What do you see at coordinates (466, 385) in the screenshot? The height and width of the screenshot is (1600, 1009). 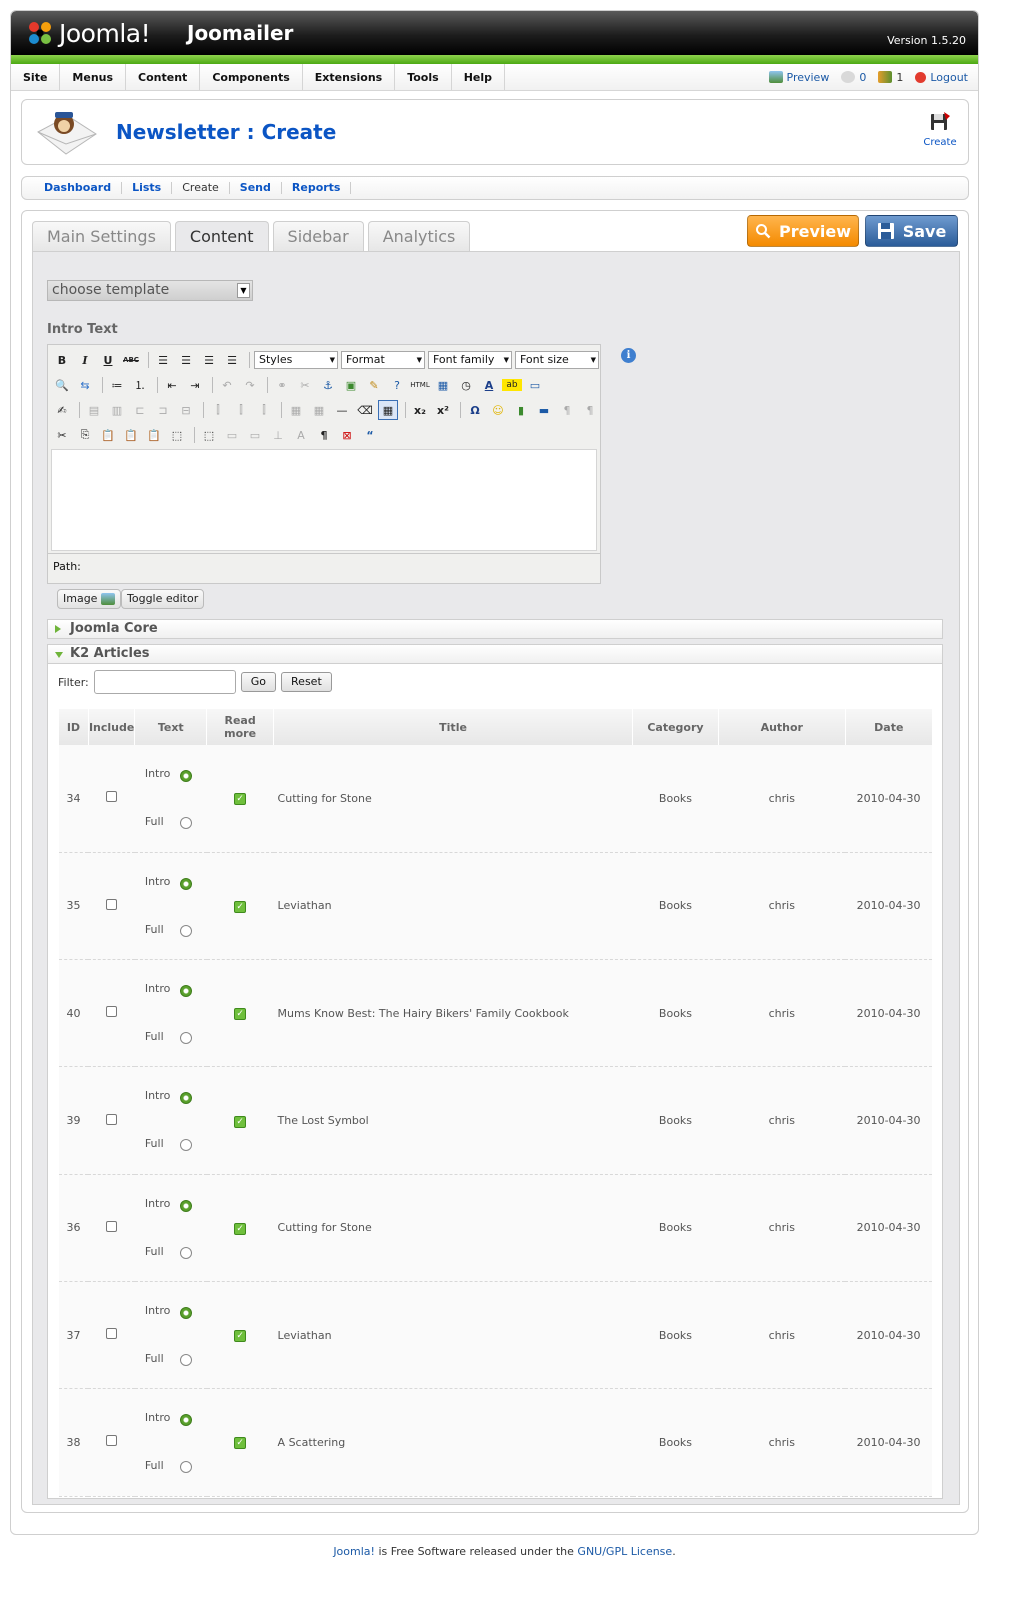 I see `insert-time-icon: ◷` at bounding box center [466, 385].